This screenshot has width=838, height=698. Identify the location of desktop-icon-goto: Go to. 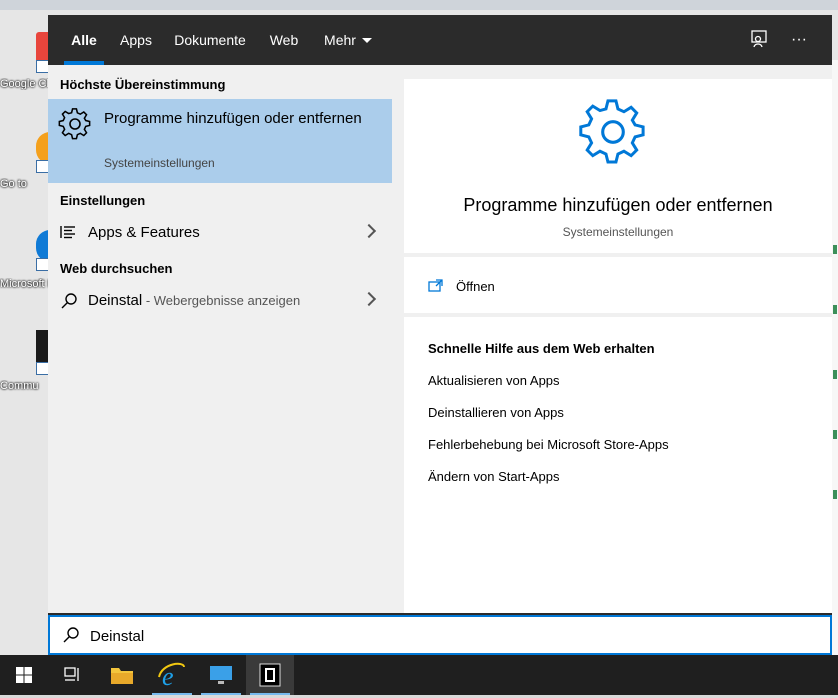
(25, 161).